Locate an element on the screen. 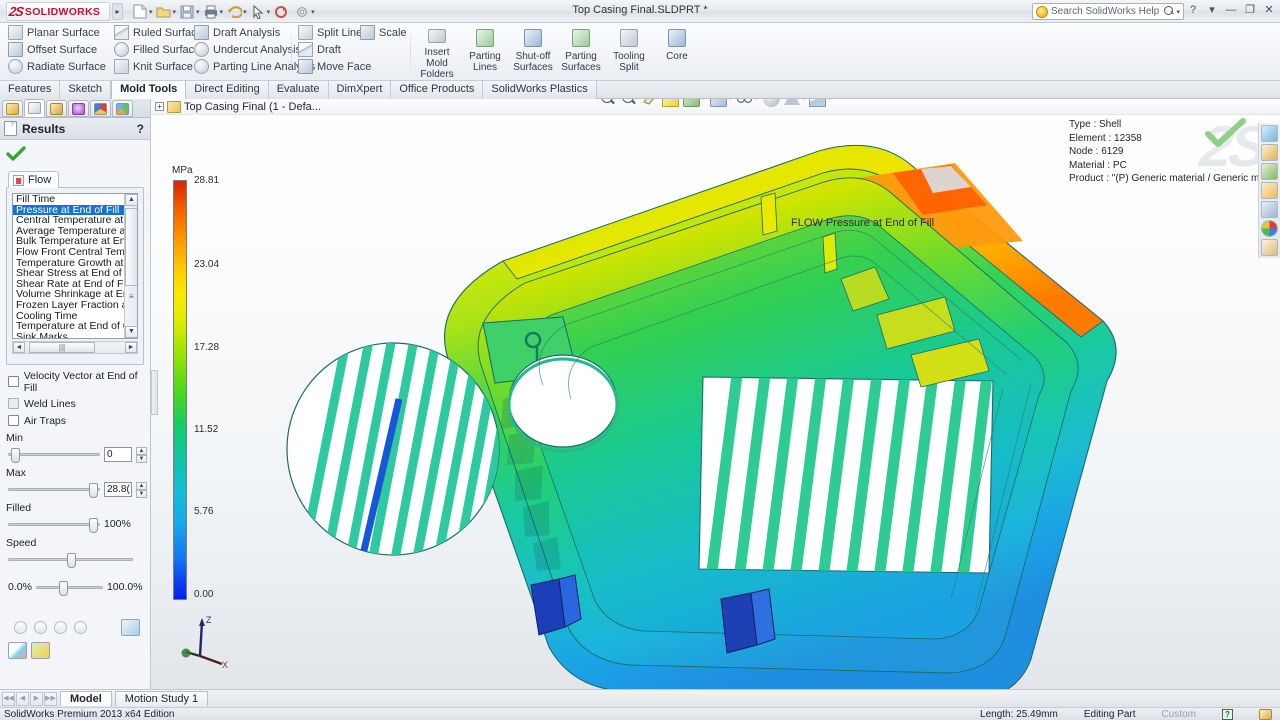  slider-row-speed is located at coordinates (75, 559).